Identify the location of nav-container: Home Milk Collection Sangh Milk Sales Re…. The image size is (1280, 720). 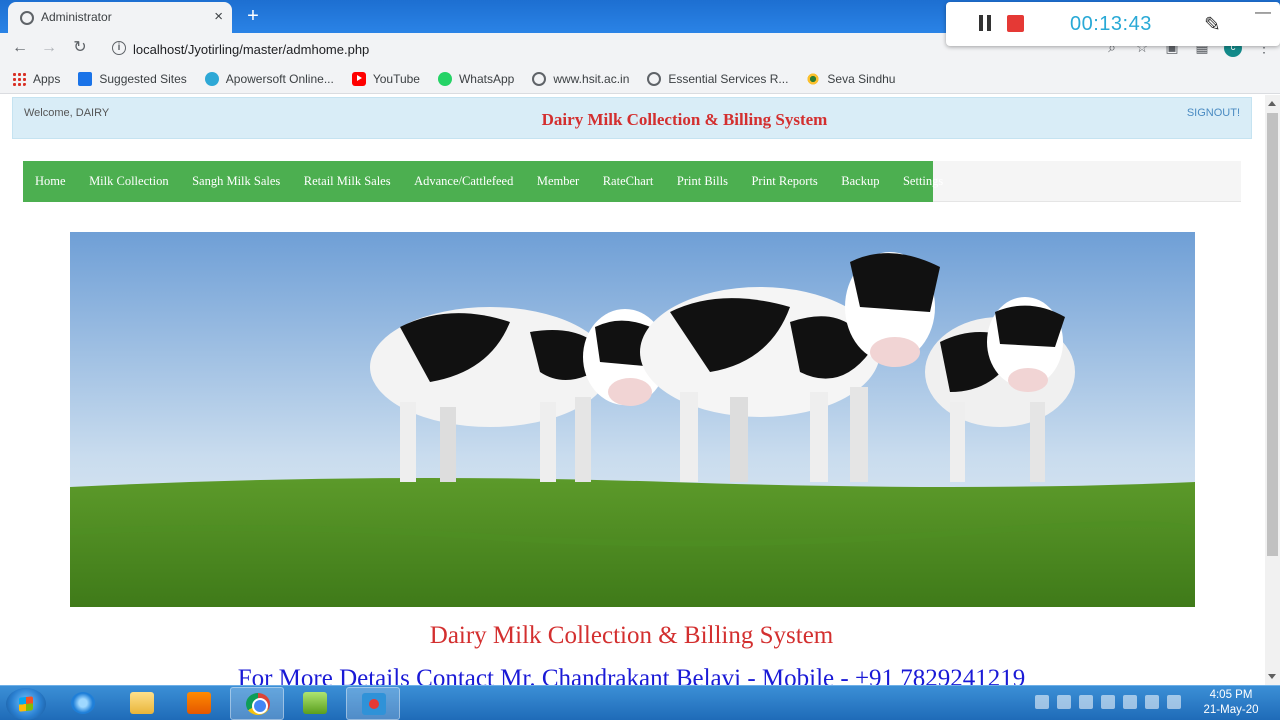
(632, 181).